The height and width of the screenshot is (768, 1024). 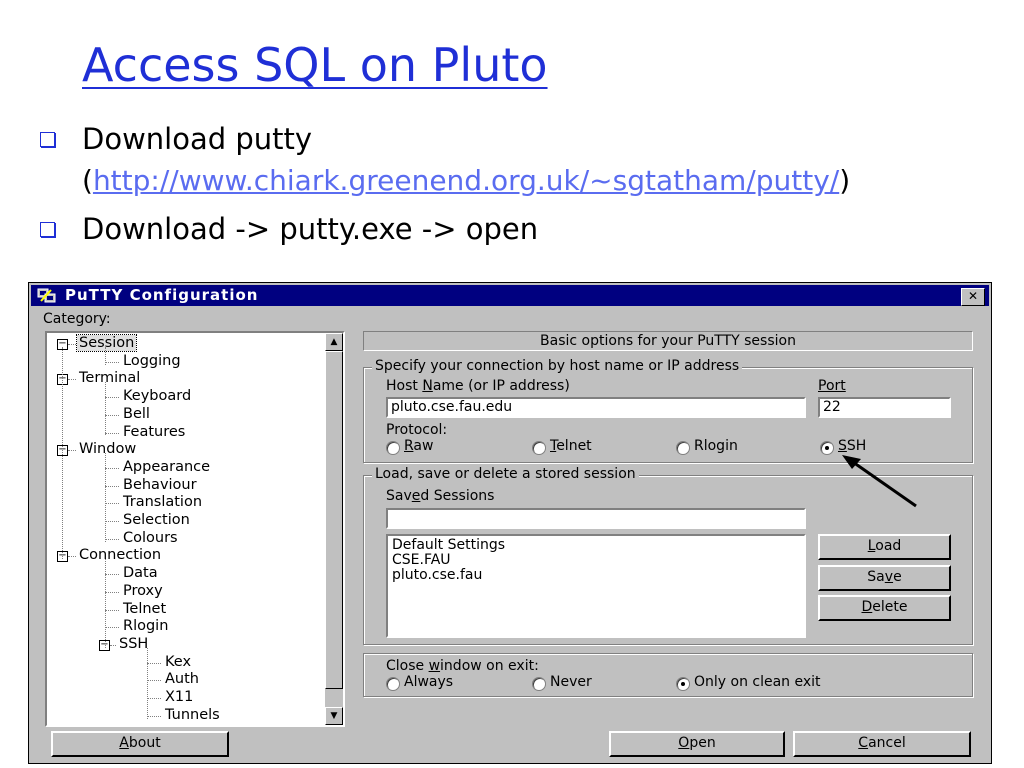 I want to click on save-button: Save, so click(x=884, y=578).